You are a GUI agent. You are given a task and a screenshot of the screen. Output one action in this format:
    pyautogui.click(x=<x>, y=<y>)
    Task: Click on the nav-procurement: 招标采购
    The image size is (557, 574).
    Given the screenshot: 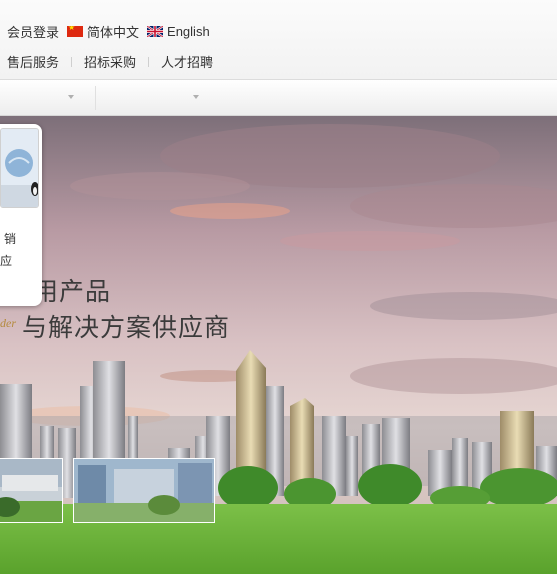 What is the action you would take?
    pyautogui.click(x=110, y=61)
    